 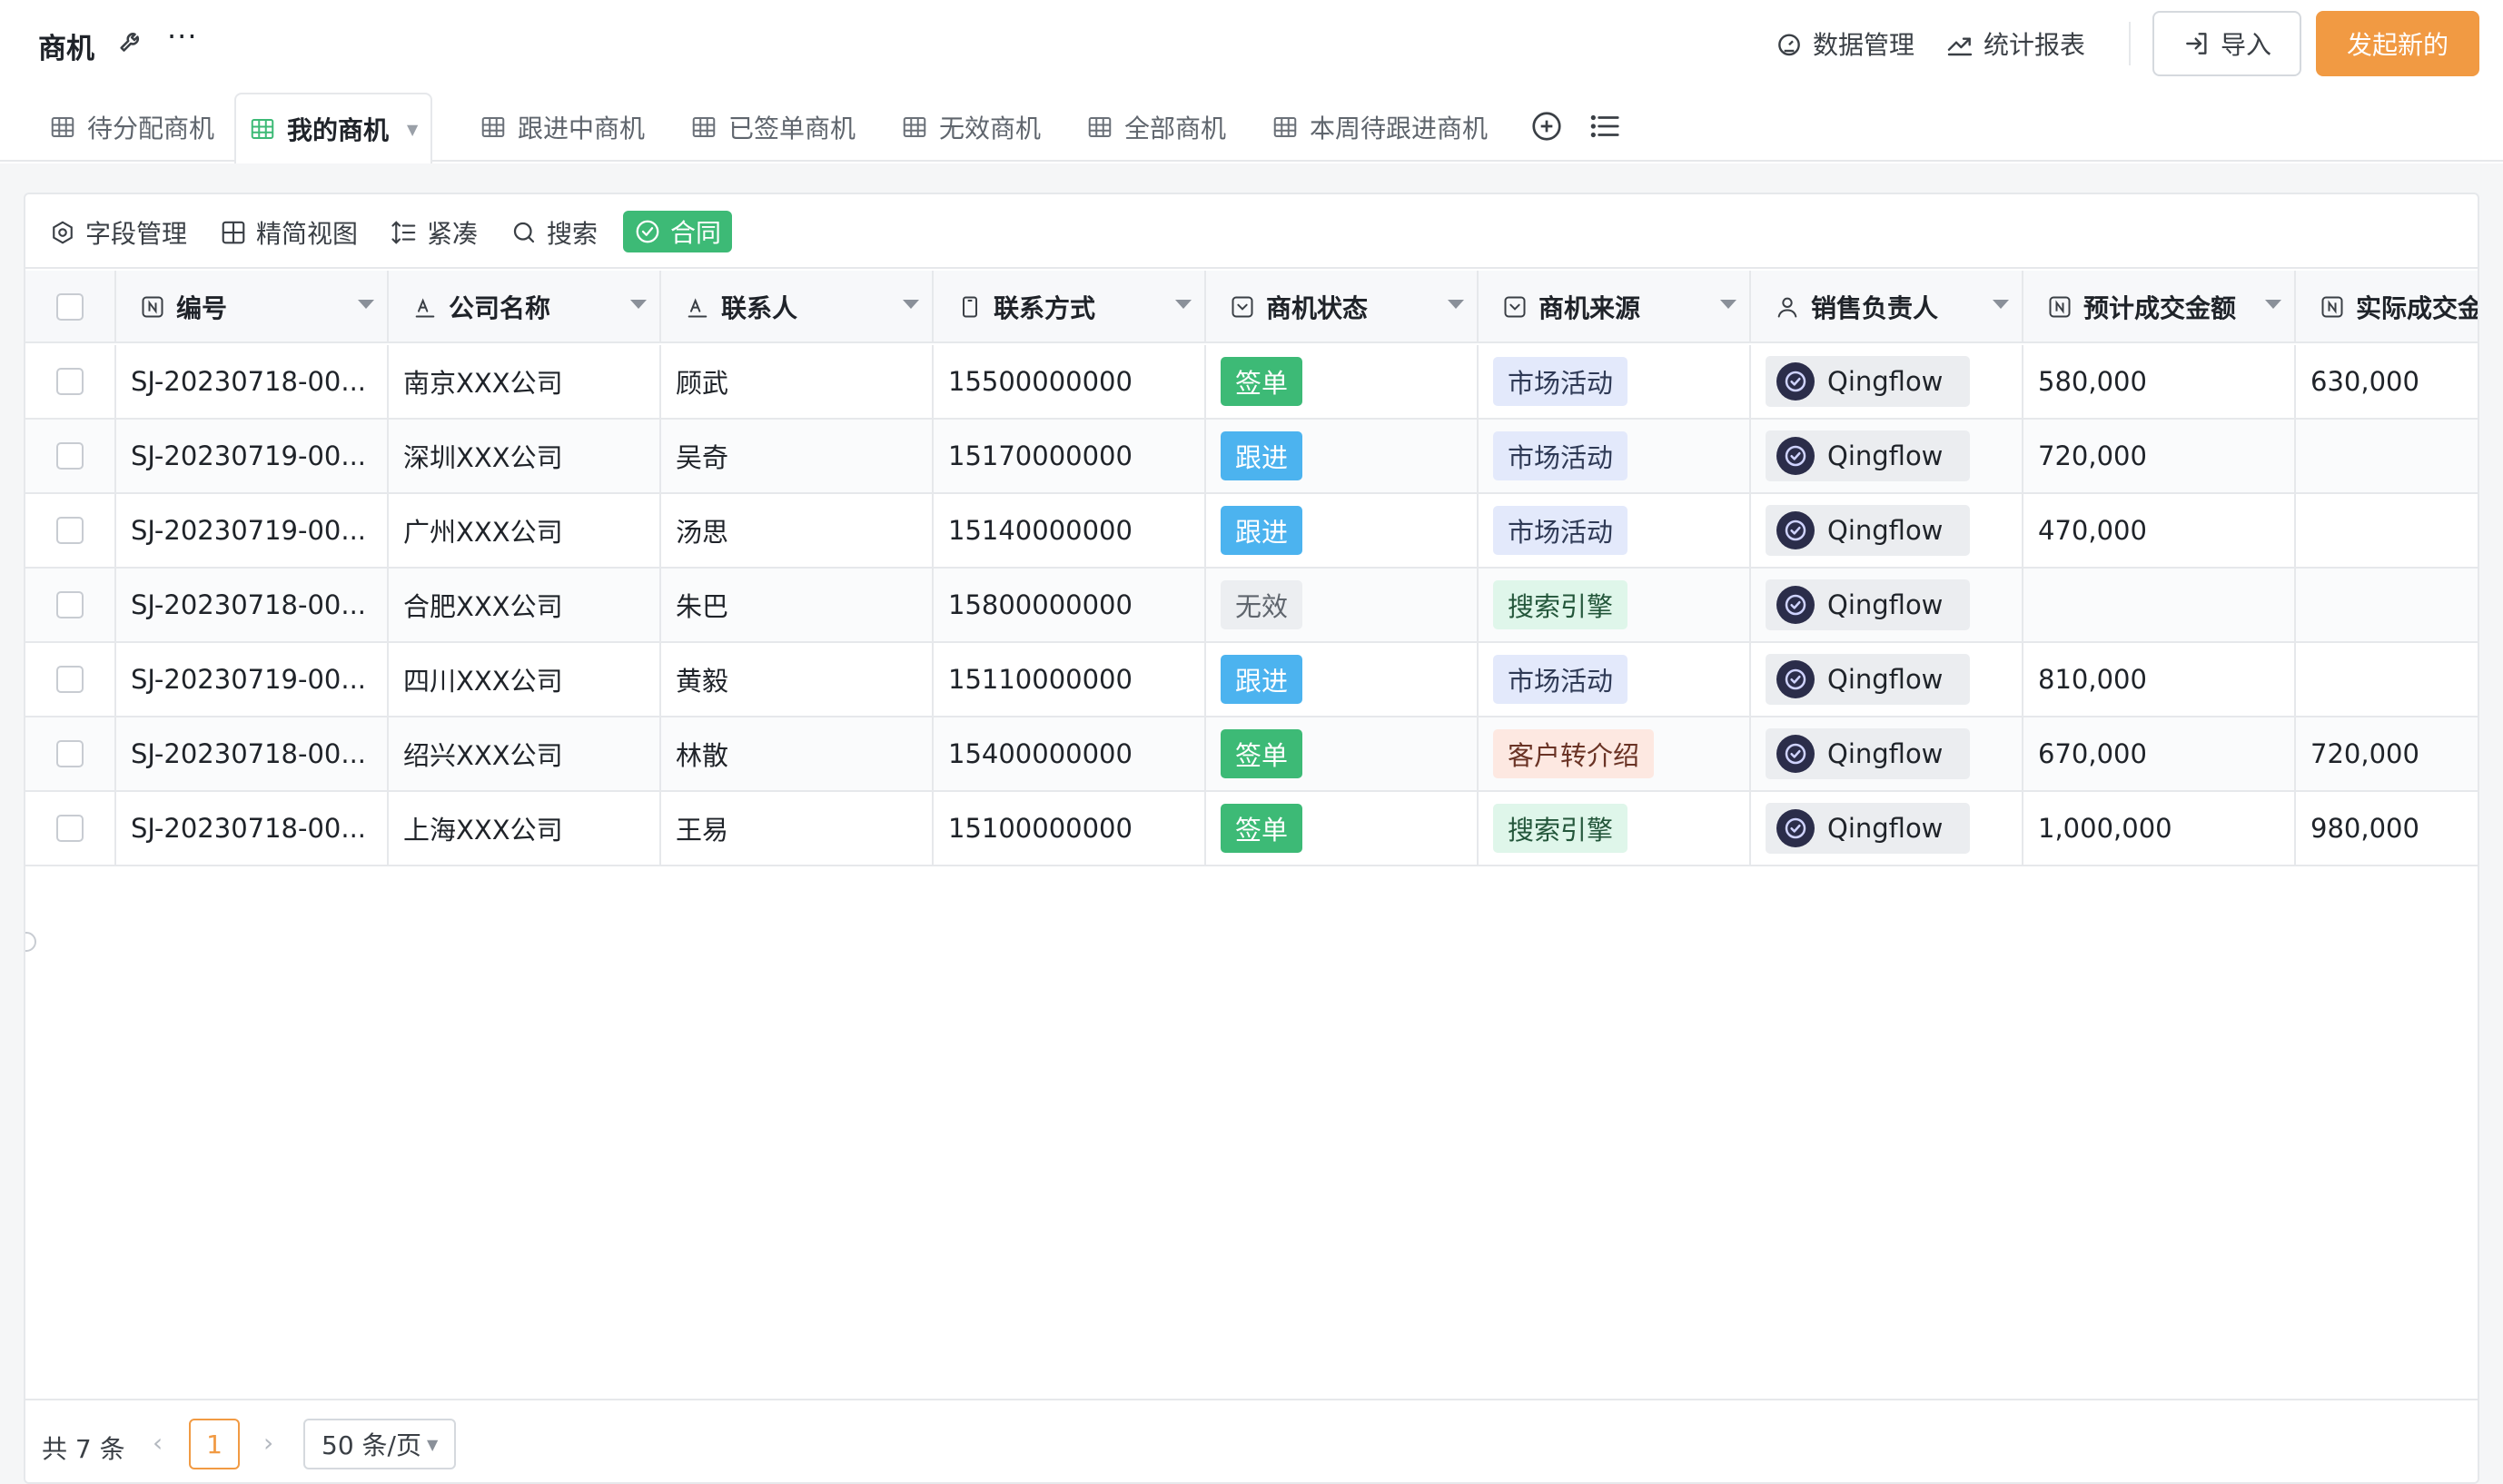 What do you see at coordinates (31, 942) in the screenshot?
I see `side-handle` at bounding box center [31, 942].